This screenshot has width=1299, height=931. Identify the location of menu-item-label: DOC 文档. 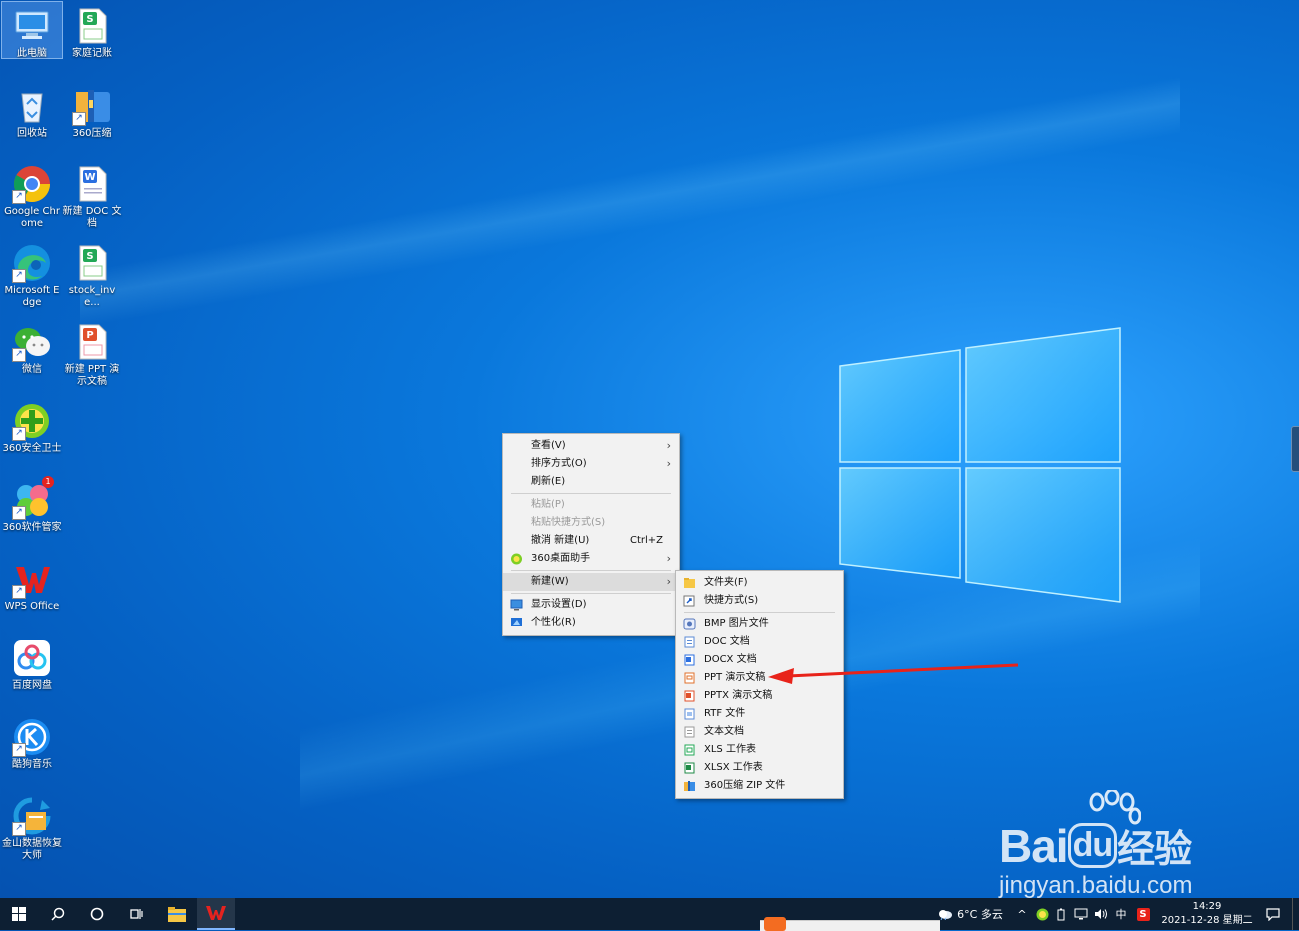
(727, 641).